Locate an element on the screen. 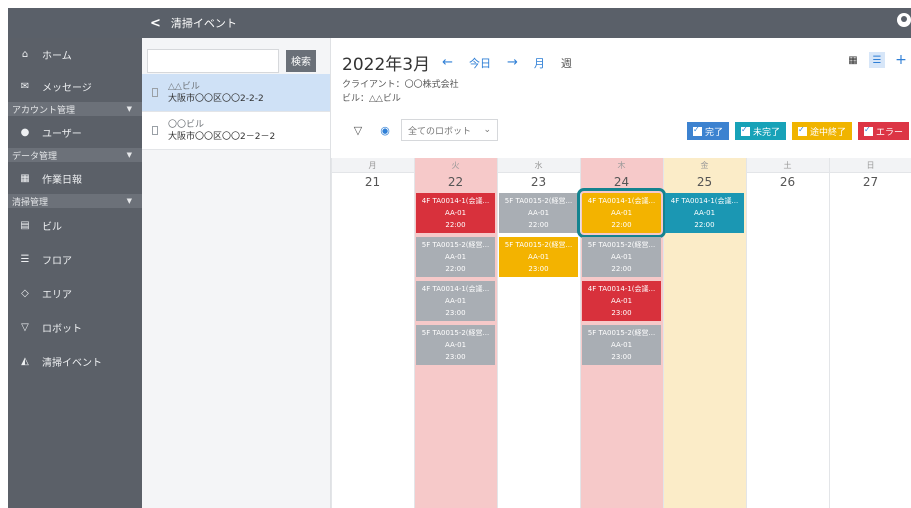 The image size is (911, 508). page-title: 清掃イベント is located at coordinates (203, 23).